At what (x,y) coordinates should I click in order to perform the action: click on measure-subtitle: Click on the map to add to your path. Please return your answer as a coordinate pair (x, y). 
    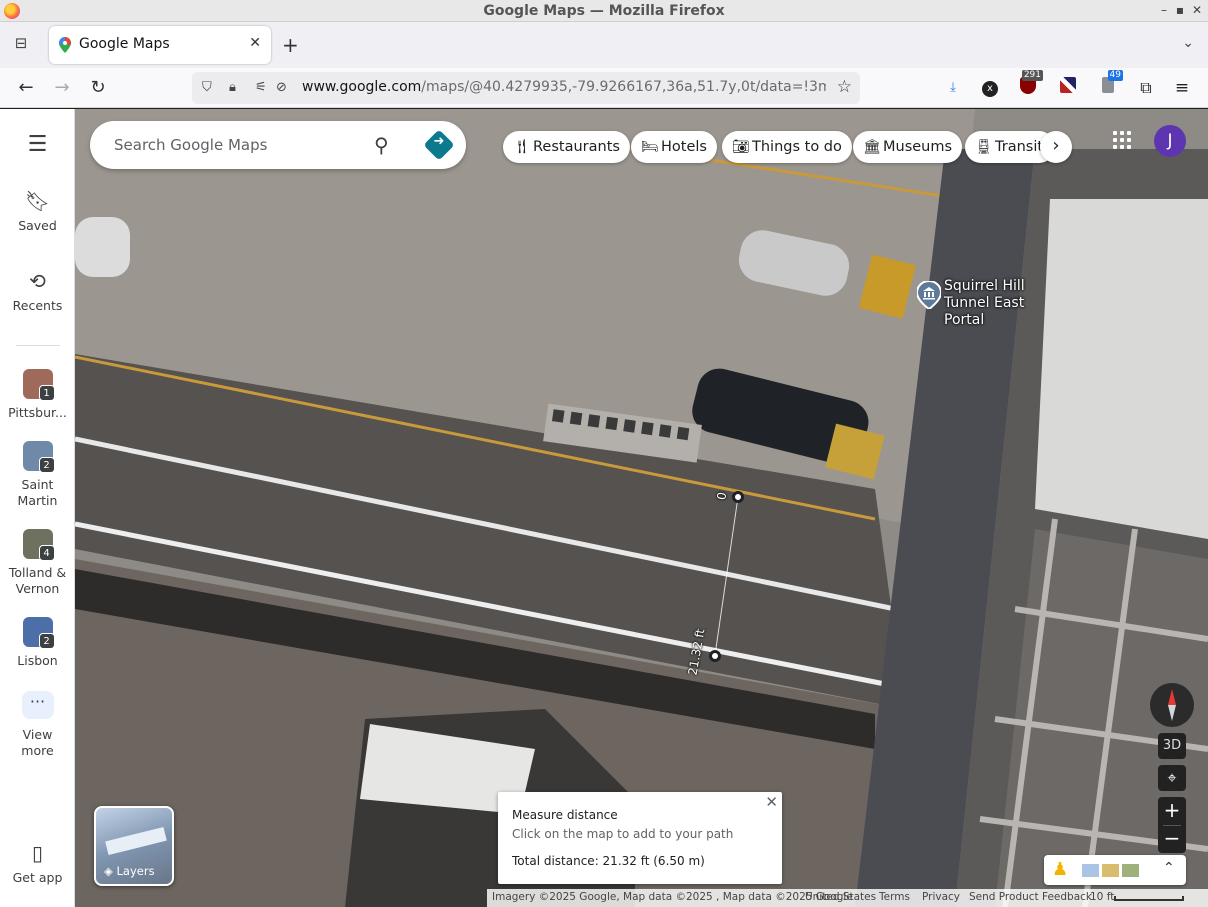
    Looking at the image, I should click on (623, 834).